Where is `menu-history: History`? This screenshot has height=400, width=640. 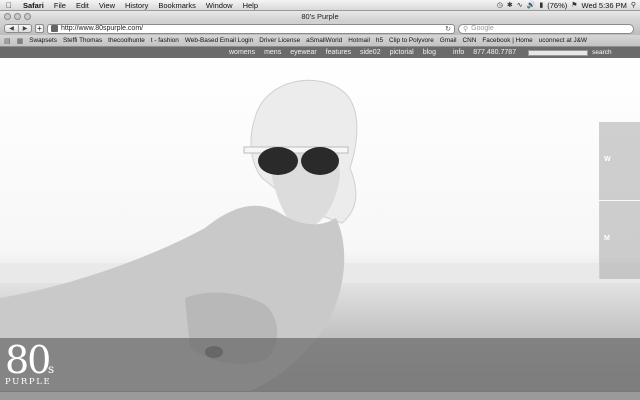 menu-history: History is located at coordinates (136, 5).